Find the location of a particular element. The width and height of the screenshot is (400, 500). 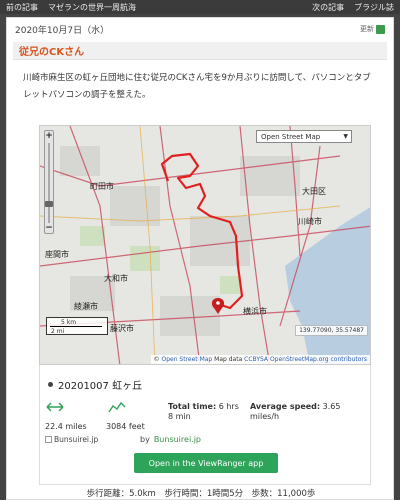

distance-arrows-icon is located at coordinates (55, 407).